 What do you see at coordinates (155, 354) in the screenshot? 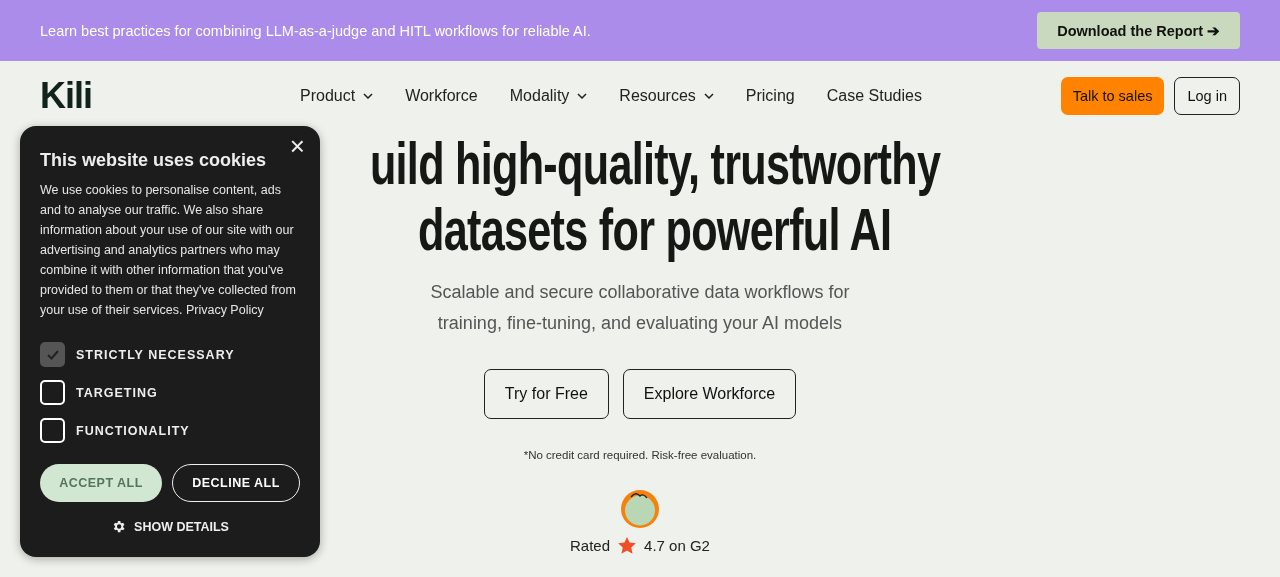
I see `option-label: STRICTLY NECESSARY` at bounding box center [155, 354].